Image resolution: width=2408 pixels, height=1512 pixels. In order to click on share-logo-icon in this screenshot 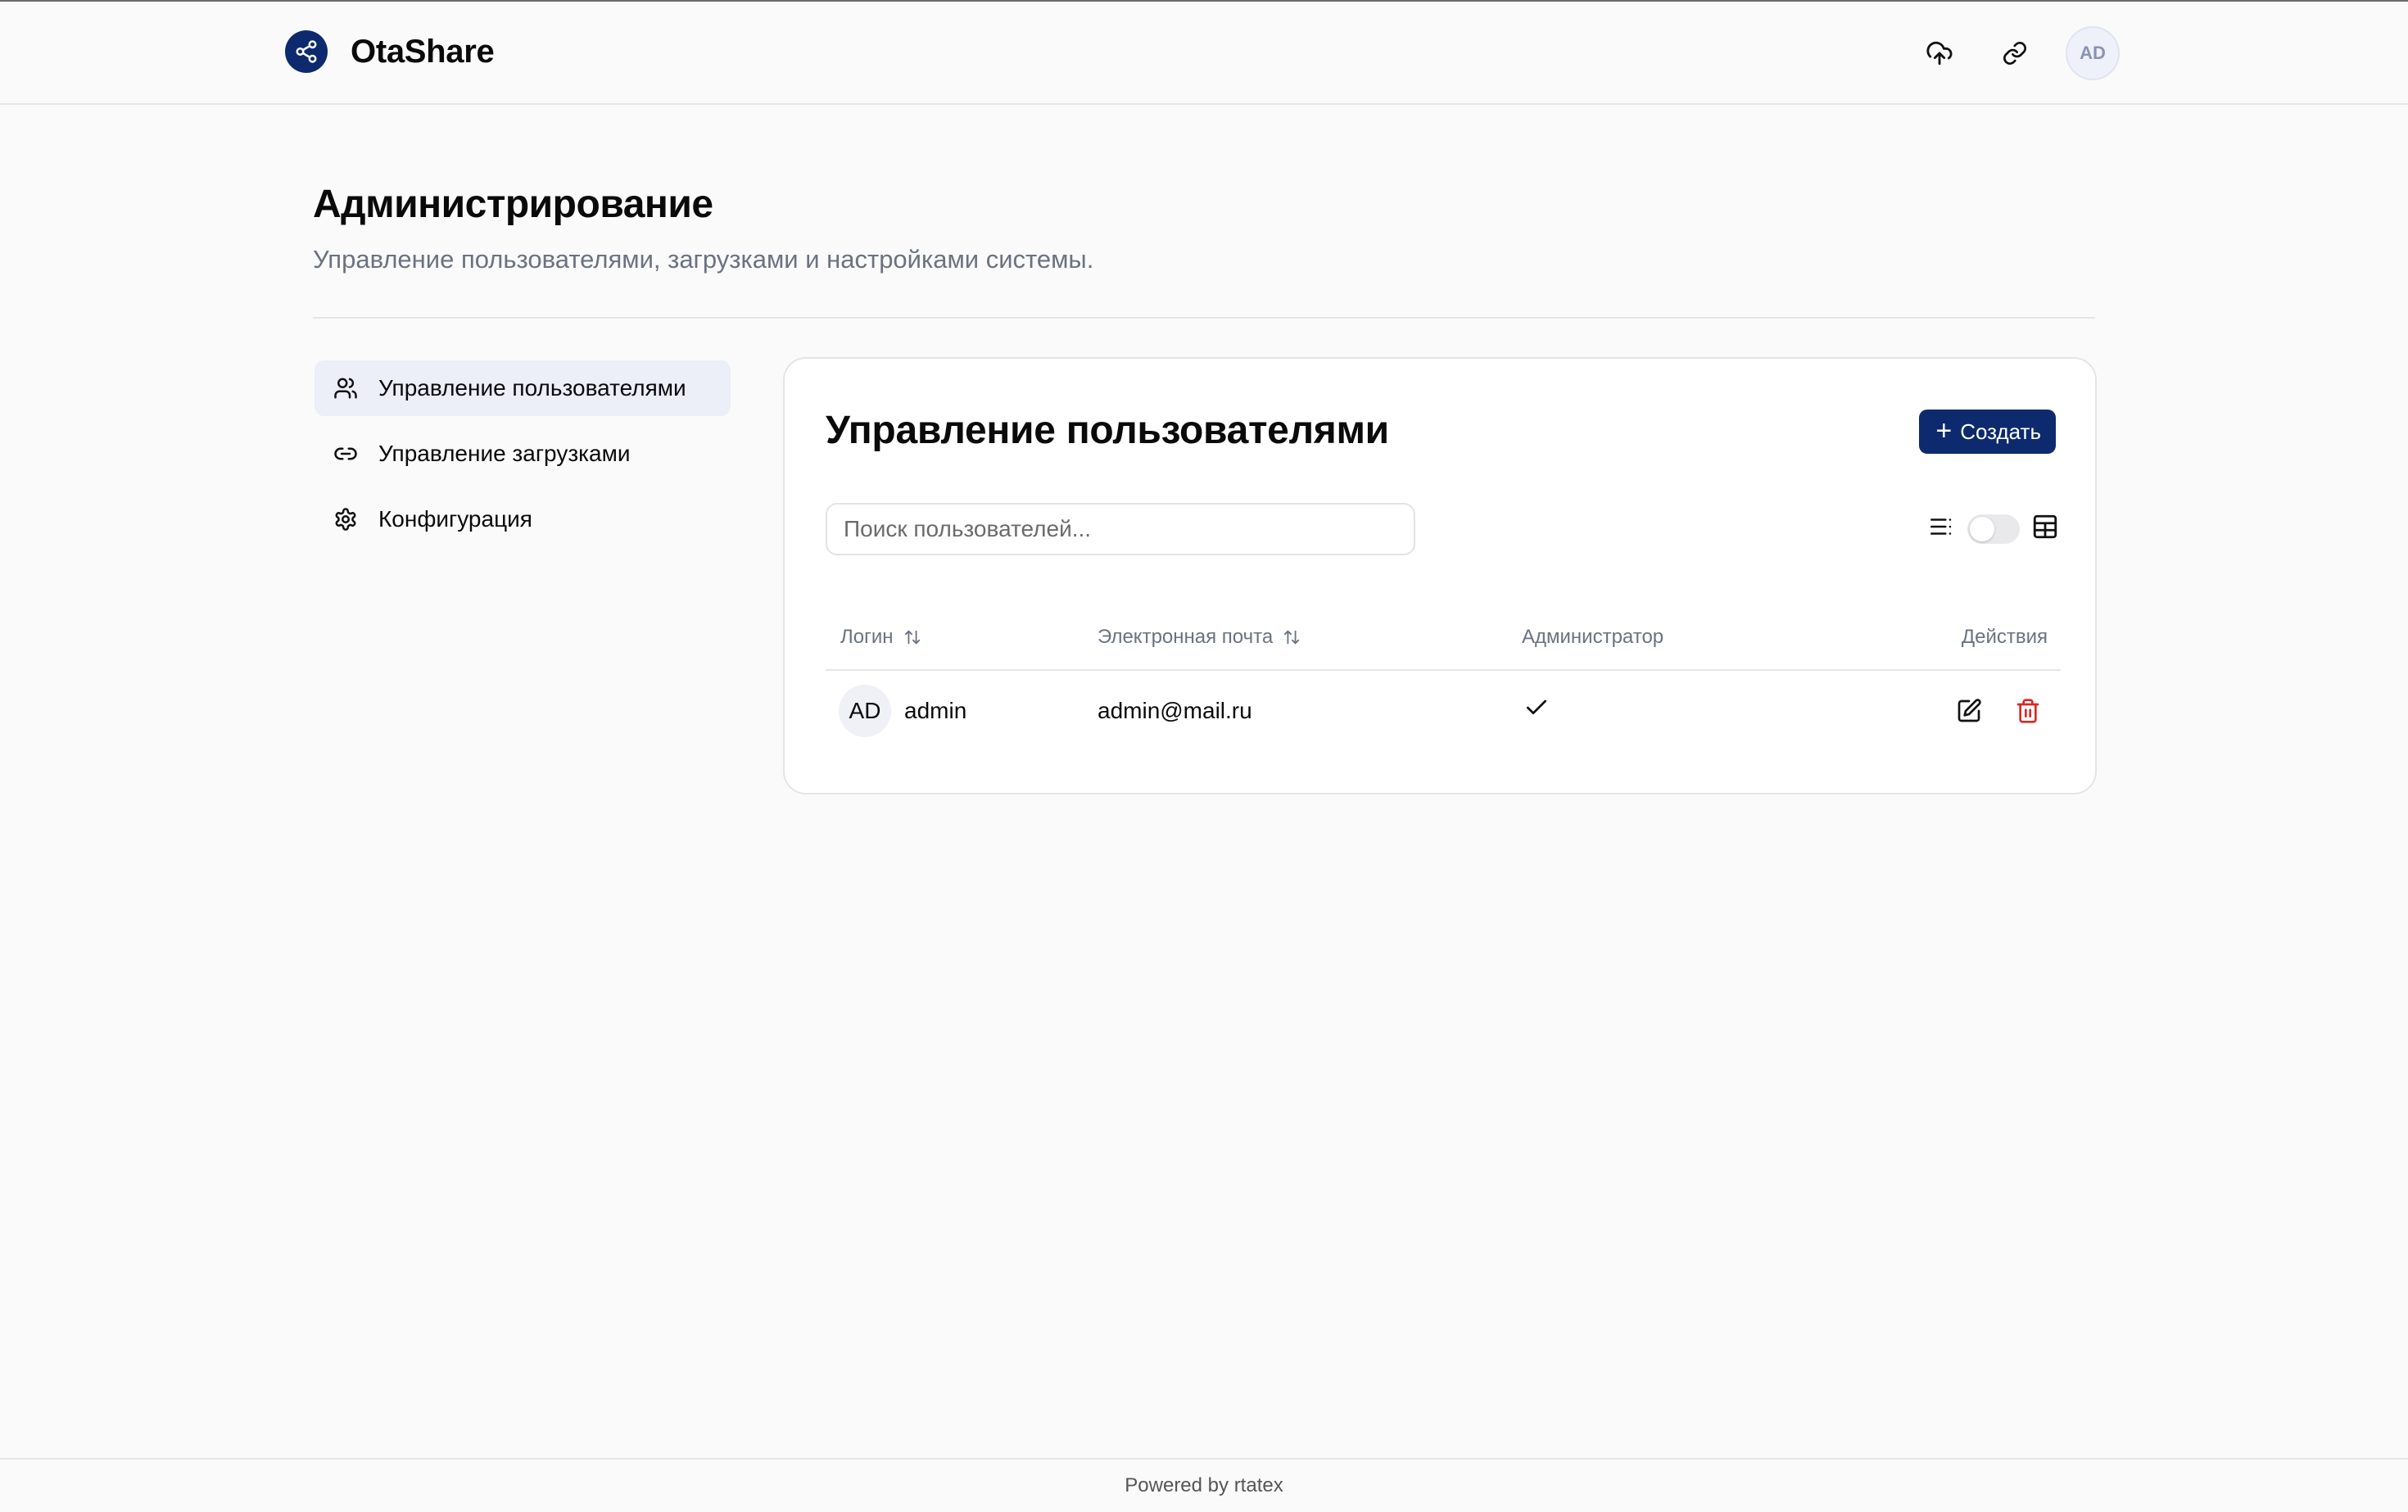, I will do `click(306, 52)`.